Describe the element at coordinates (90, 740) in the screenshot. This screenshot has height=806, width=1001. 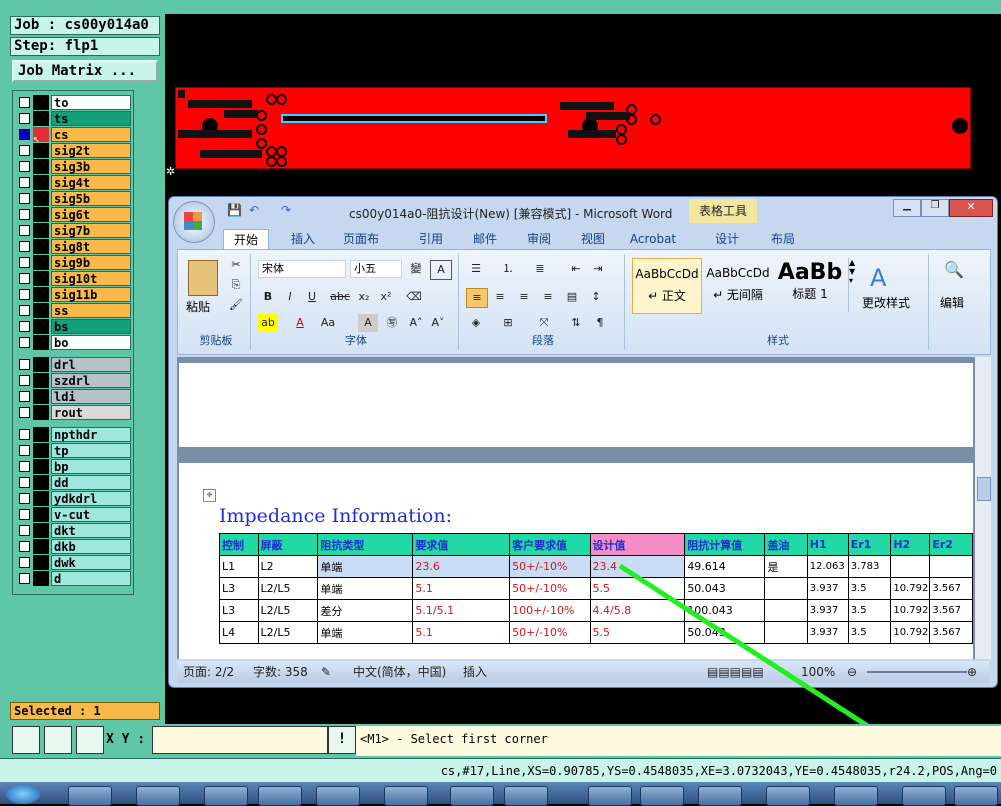
I see `grid-icon` at that location.